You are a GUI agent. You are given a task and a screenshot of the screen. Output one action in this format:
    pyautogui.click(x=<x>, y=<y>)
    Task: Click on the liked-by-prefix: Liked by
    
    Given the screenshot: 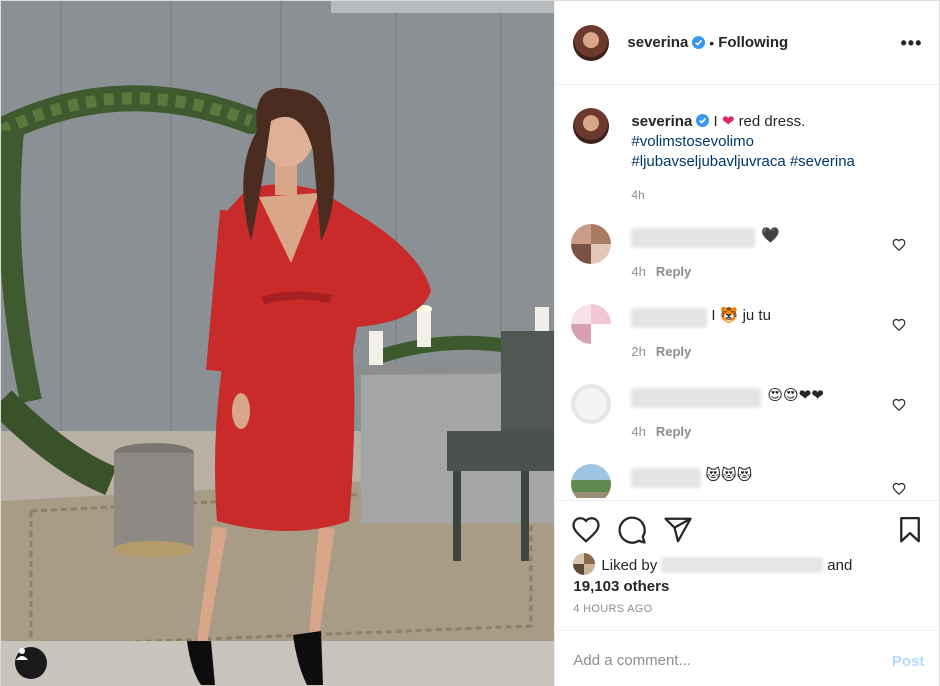 What is the action you would take?
    pyautogui.click(x=629, y=565)
    